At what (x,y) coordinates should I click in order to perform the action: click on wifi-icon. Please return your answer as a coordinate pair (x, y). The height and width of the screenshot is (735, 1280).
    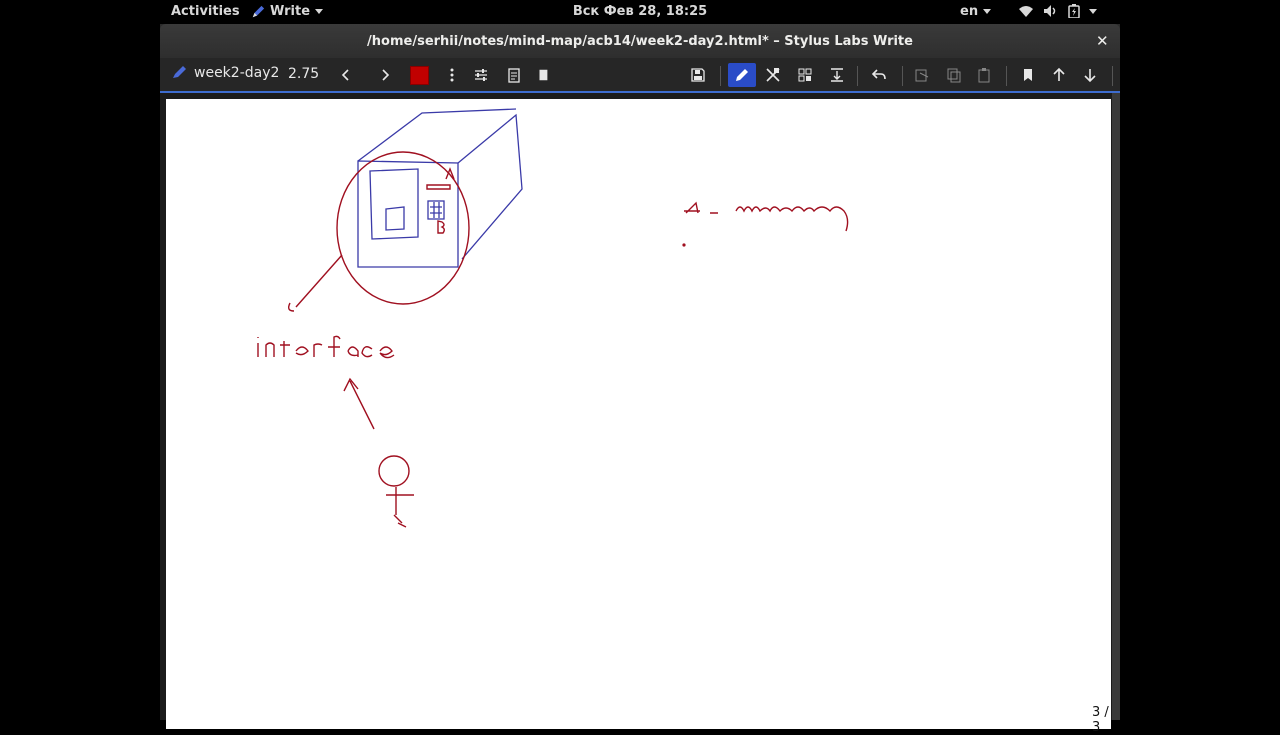
    Looking at the image, I should click on (1026, 11).